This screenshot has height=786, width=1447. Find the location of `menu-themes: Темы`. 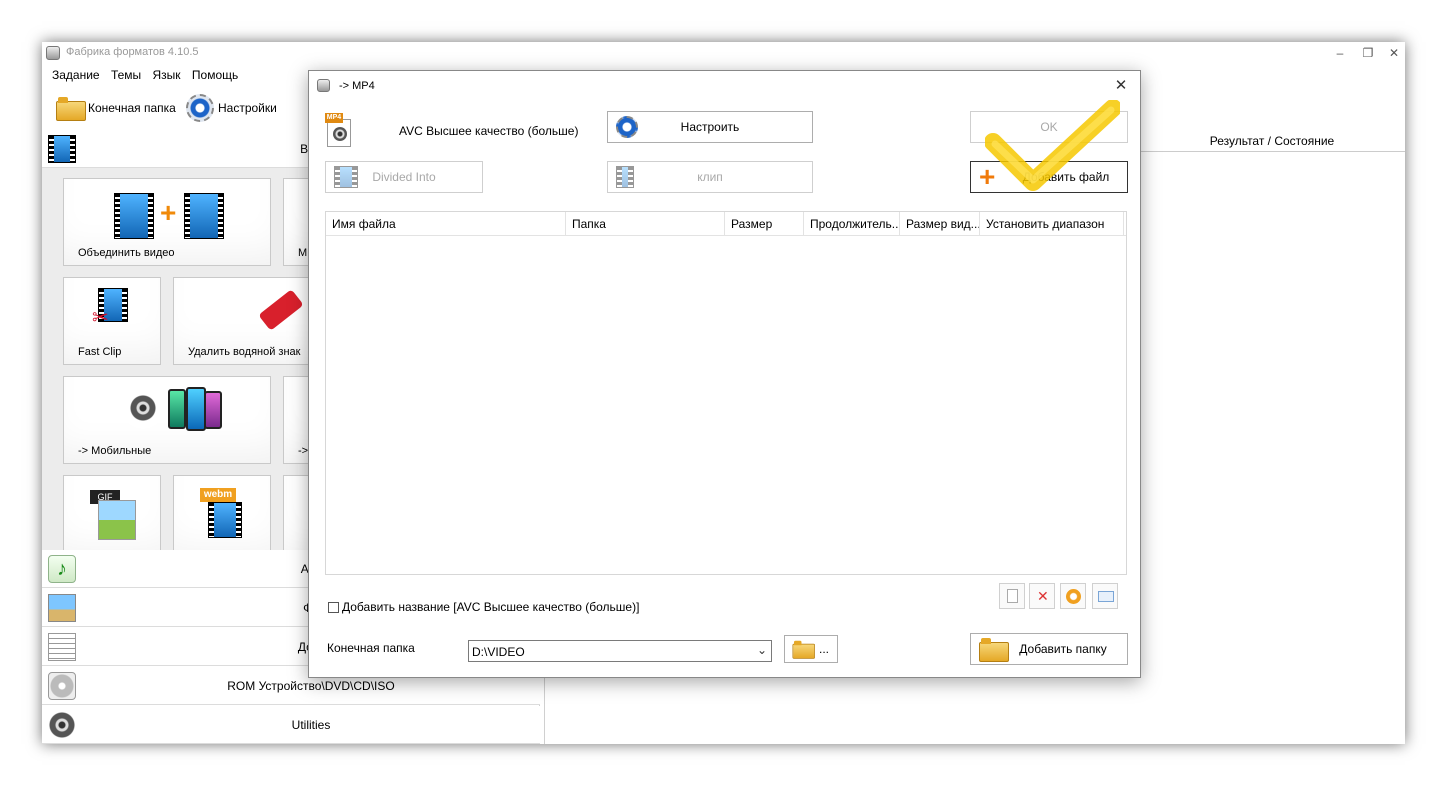

menu-themes: Темы is located at coordinates (126, 75).